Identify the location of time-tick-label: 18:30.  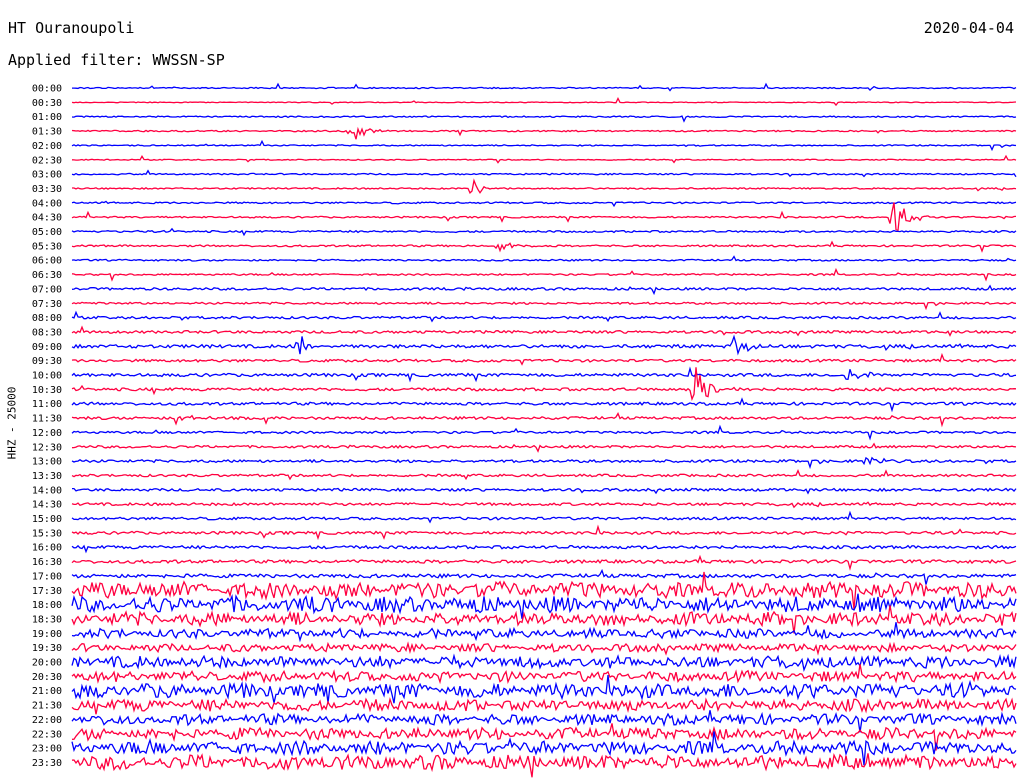
(47, 619).